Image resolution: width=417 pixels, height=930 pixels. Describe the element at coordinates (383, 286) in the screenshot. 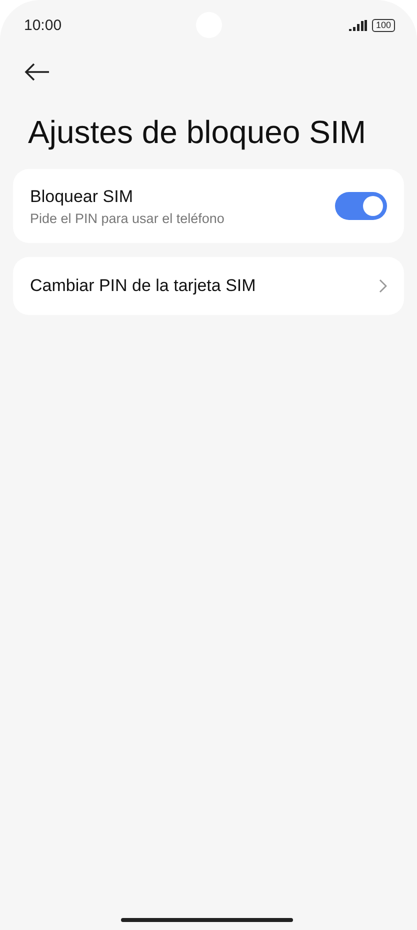

I see `chevron-right-icon` at that location.